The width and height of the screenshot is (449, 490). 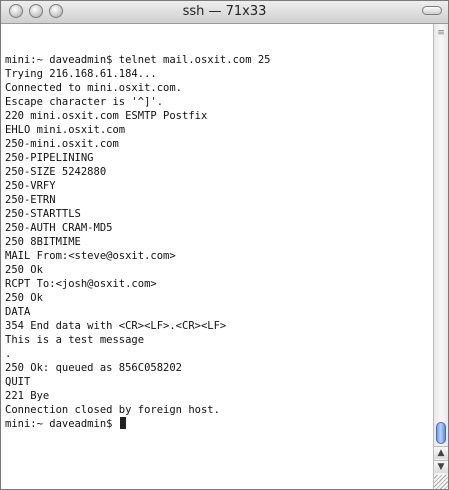 What do you see at coordinates (441, 482) in the screenshot?
I see `resize-grip-icon` at bounding box center [441, 482].